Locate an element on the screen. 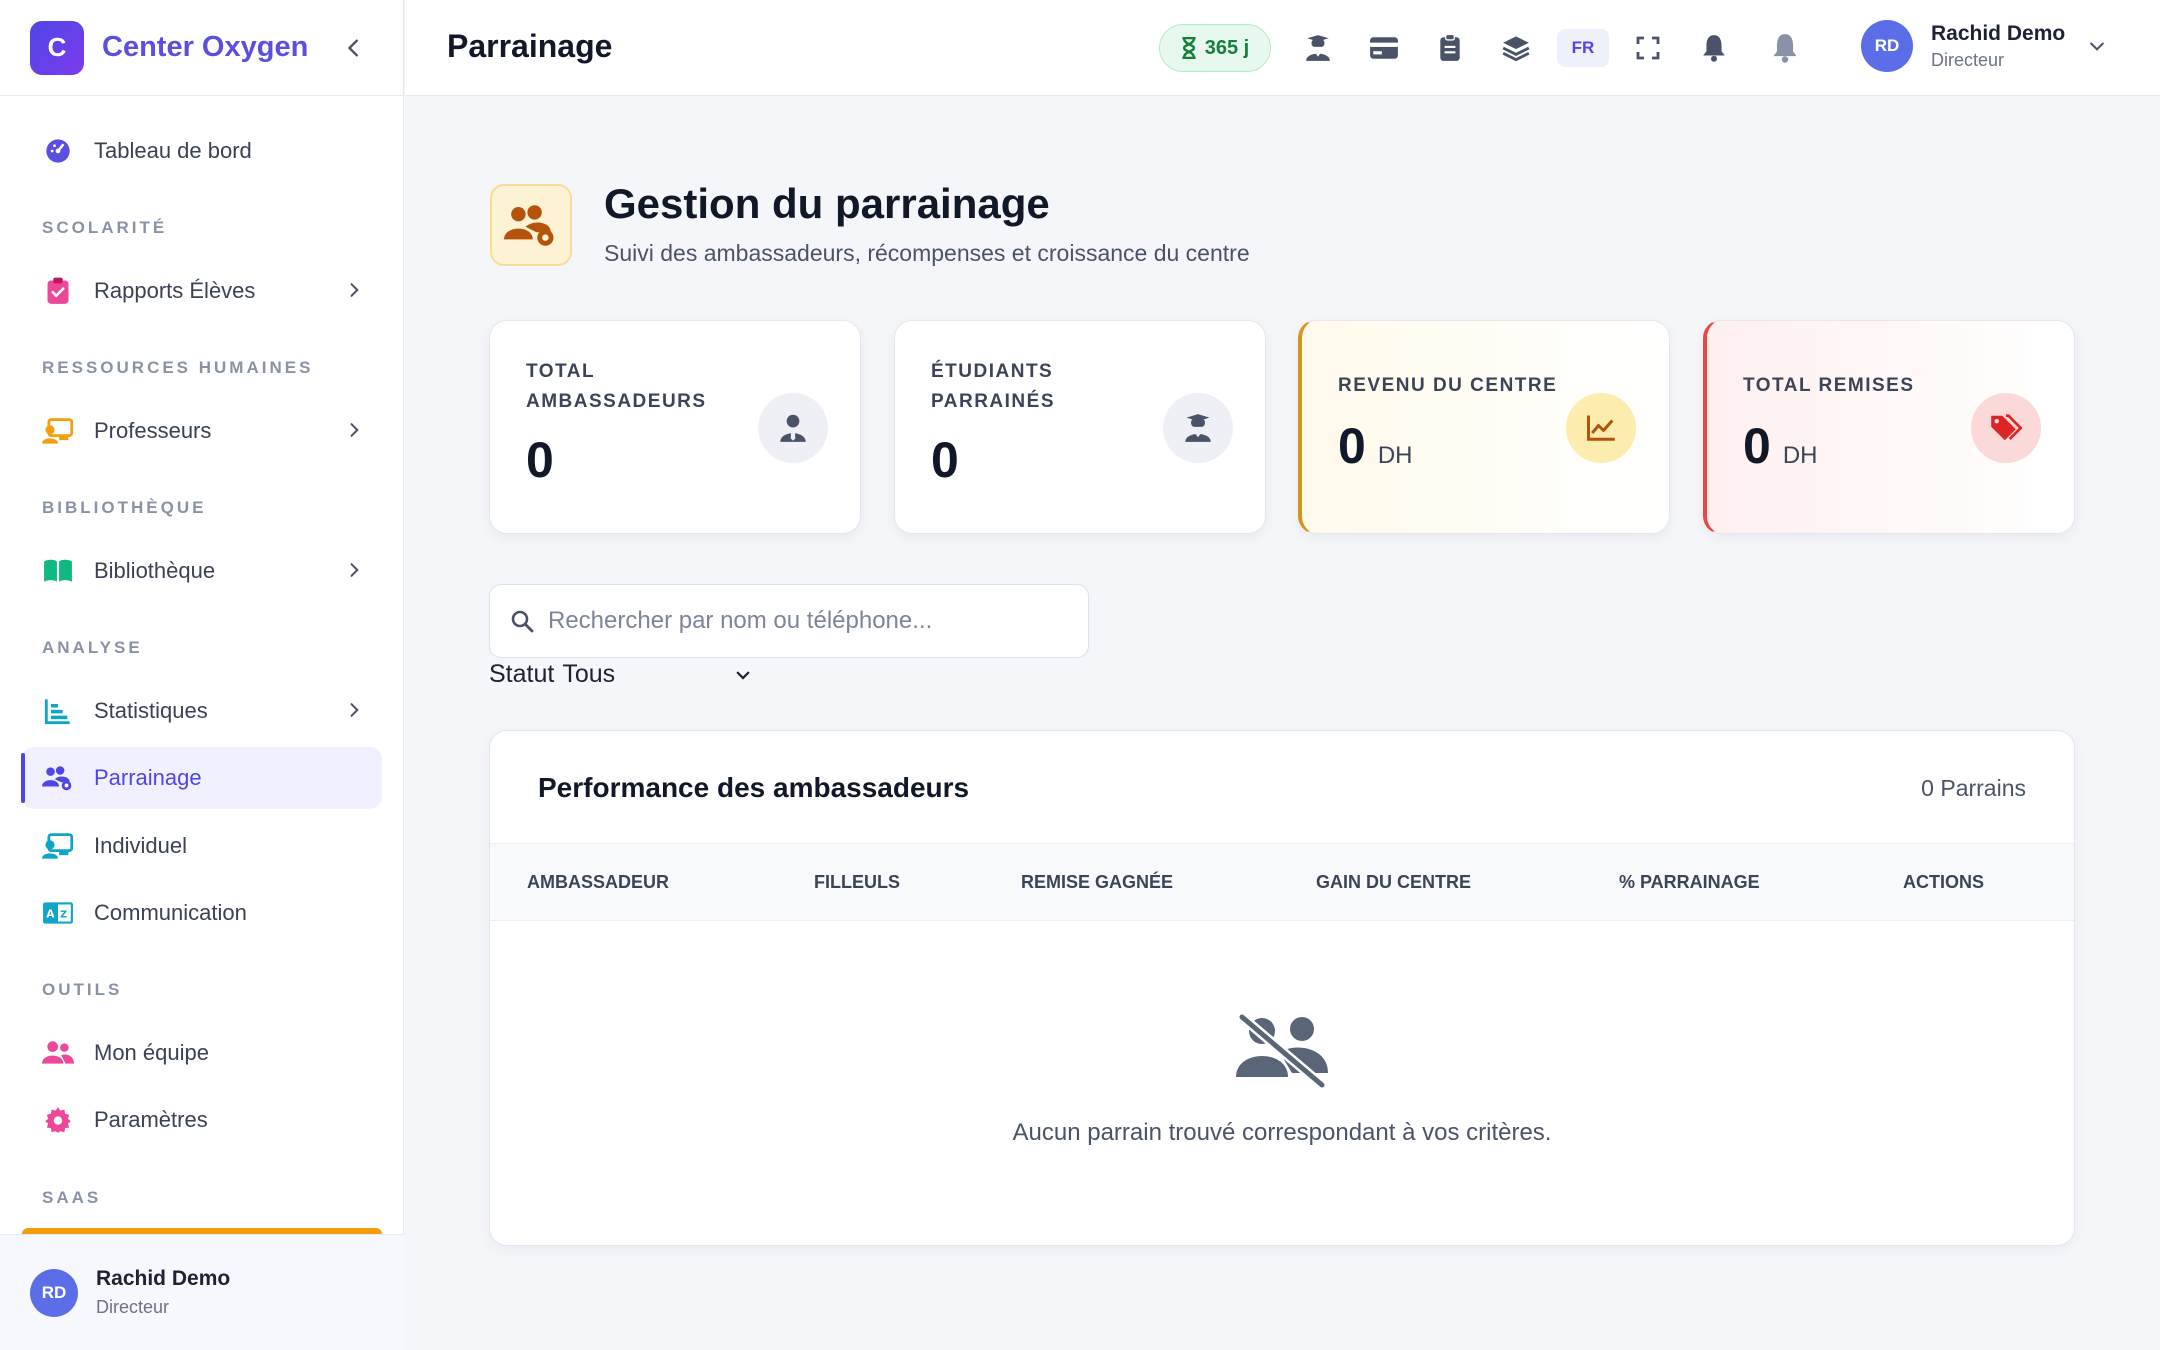  column-header-ambassadeur: AMBASSADEUR is located at coordinates (598, 882).